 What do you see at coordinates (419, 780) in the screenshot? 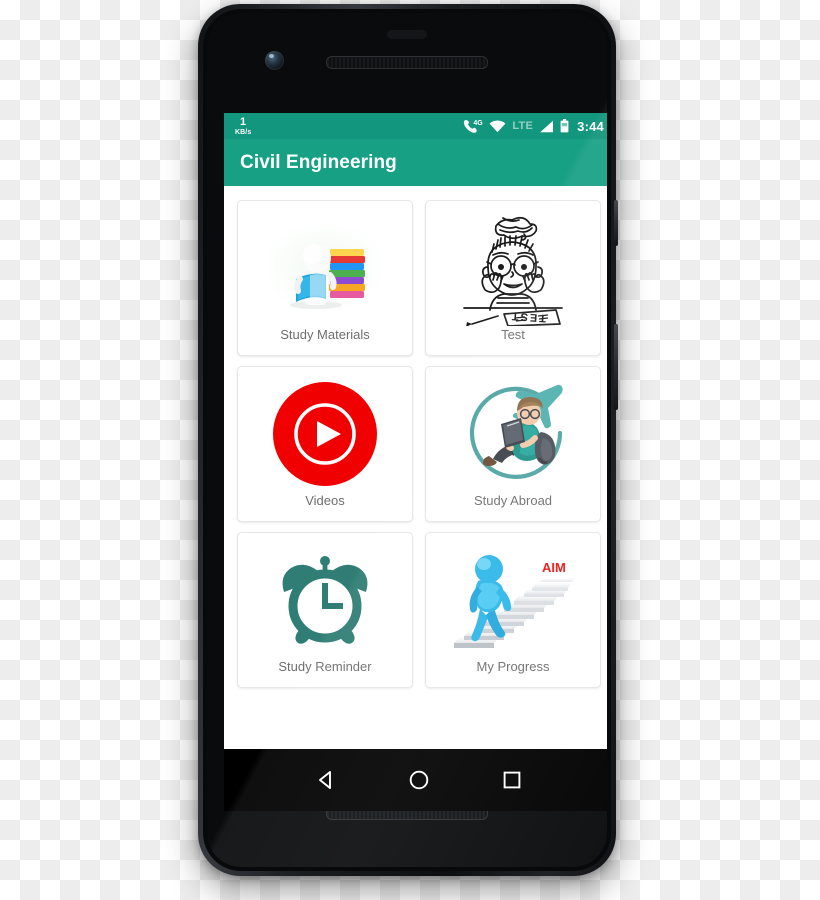
I see `nav-home-button` at bounding box center [419, 780].